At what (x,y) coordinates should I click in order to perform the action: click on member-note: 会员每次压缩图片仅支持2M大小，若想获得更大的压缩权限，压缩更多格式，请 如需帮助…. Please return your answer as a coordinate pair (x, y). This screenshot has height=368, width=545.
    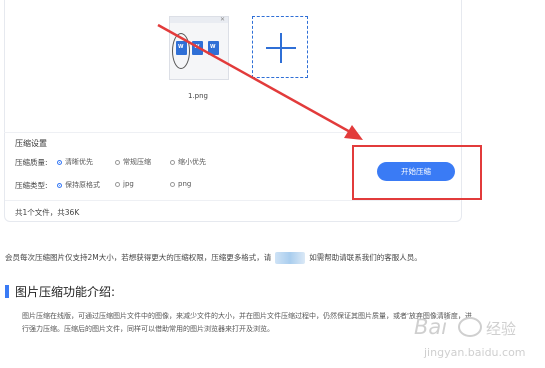
    Looking at the image, I should click on (213, 258).